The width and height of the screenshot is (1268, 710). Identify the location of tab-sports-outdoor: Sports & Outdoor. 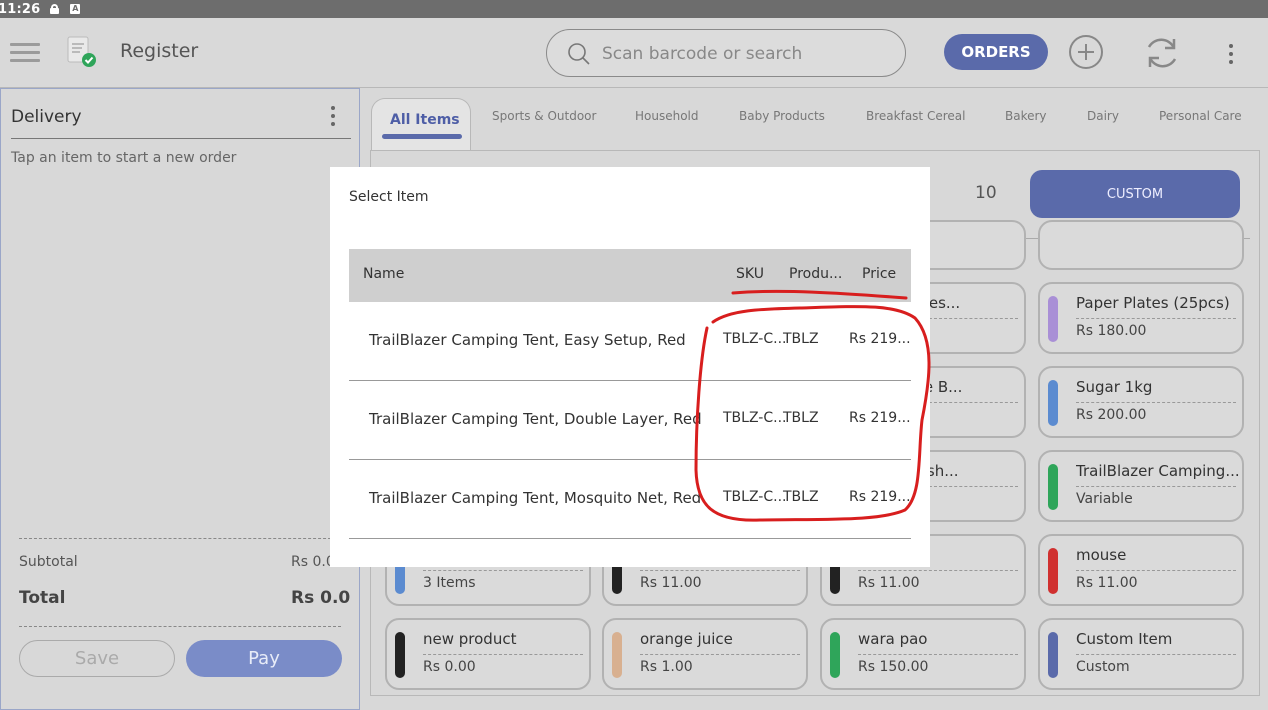
(544, 116).